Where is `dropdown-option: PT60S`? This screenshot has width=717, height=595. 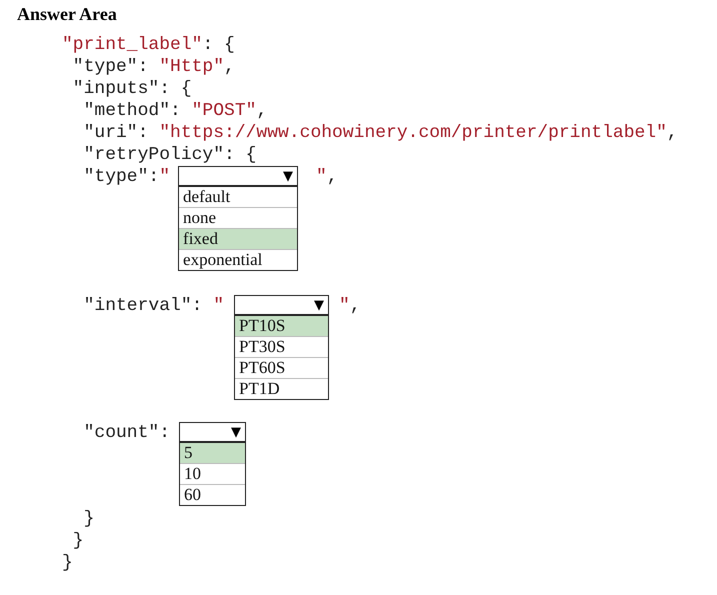 dropdown-option: PT60S is located at coordinates (281, 367).